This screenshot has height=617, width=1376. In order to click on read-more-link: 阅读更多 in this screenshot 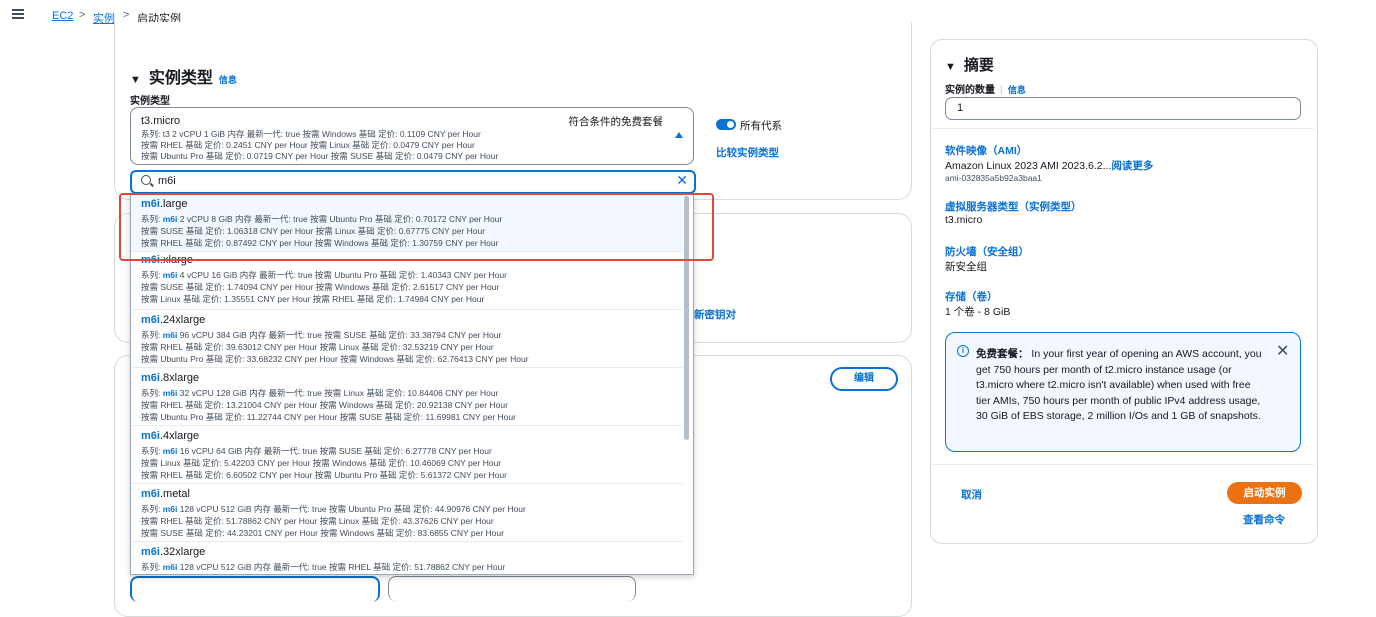, I will do `click(1132, 166)`.